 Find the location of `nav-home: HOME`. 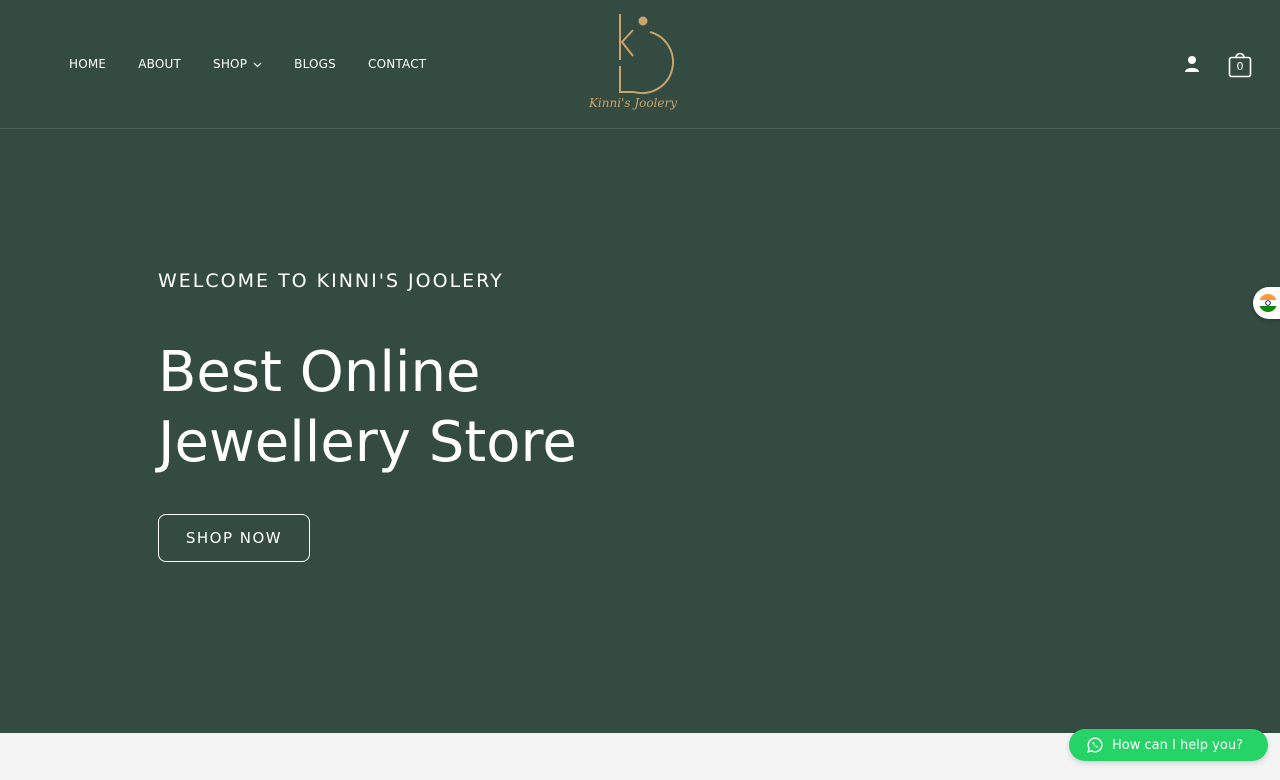

nav-home: HOME is located at coordinates (87, 64).